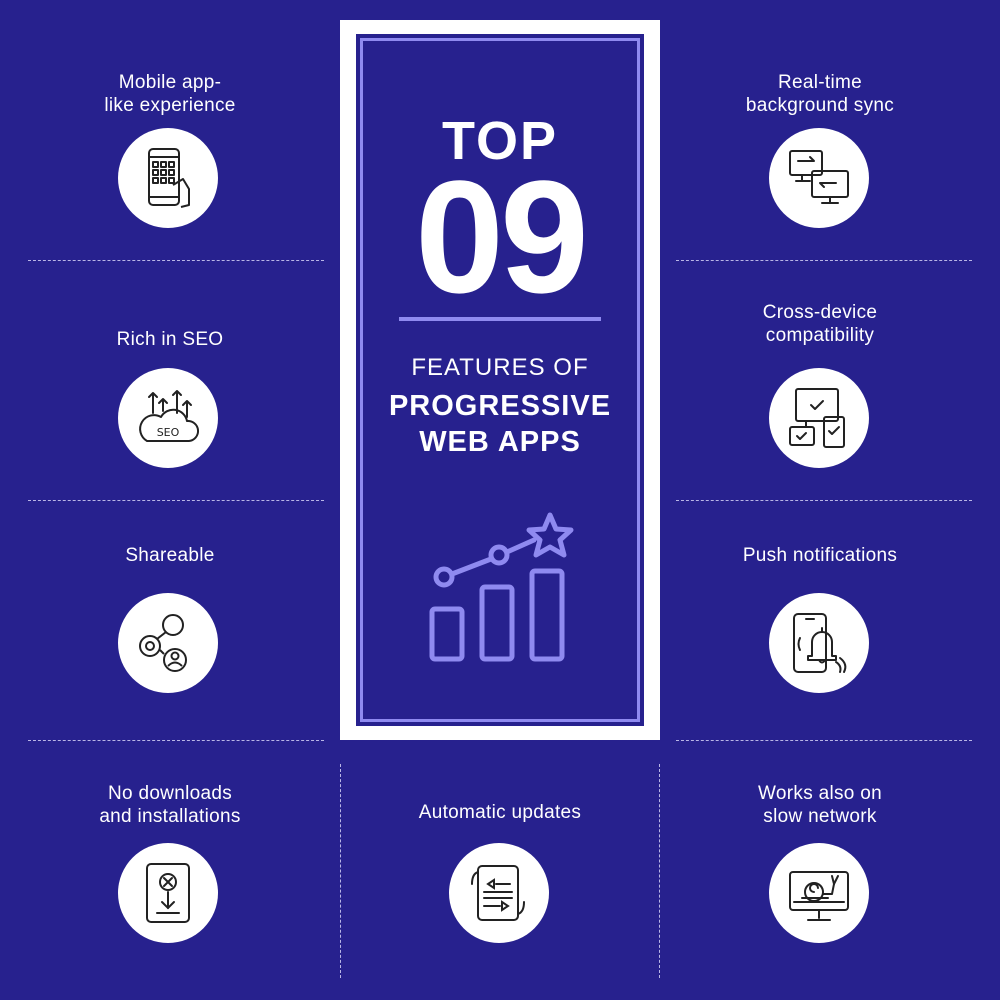  I want to click on feature-slow-label: Works also on slow network, so click(820, 805).